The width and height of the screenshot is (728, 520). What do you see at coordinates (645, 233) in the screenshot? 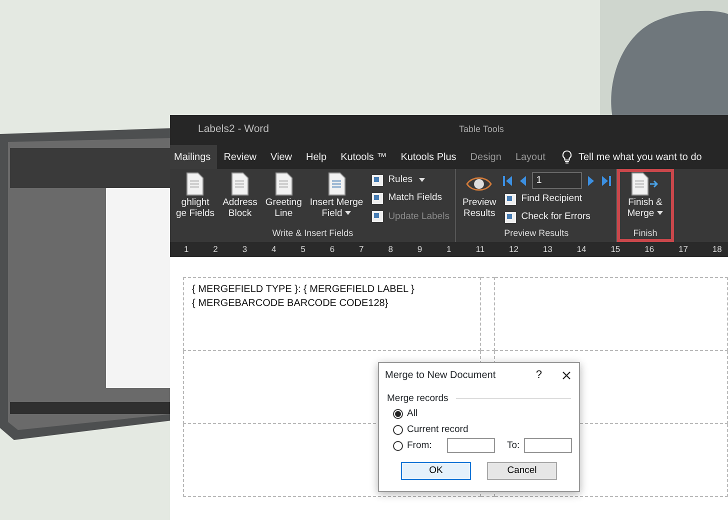
I see `group-label: Finish` at bounding box center [645, 233].